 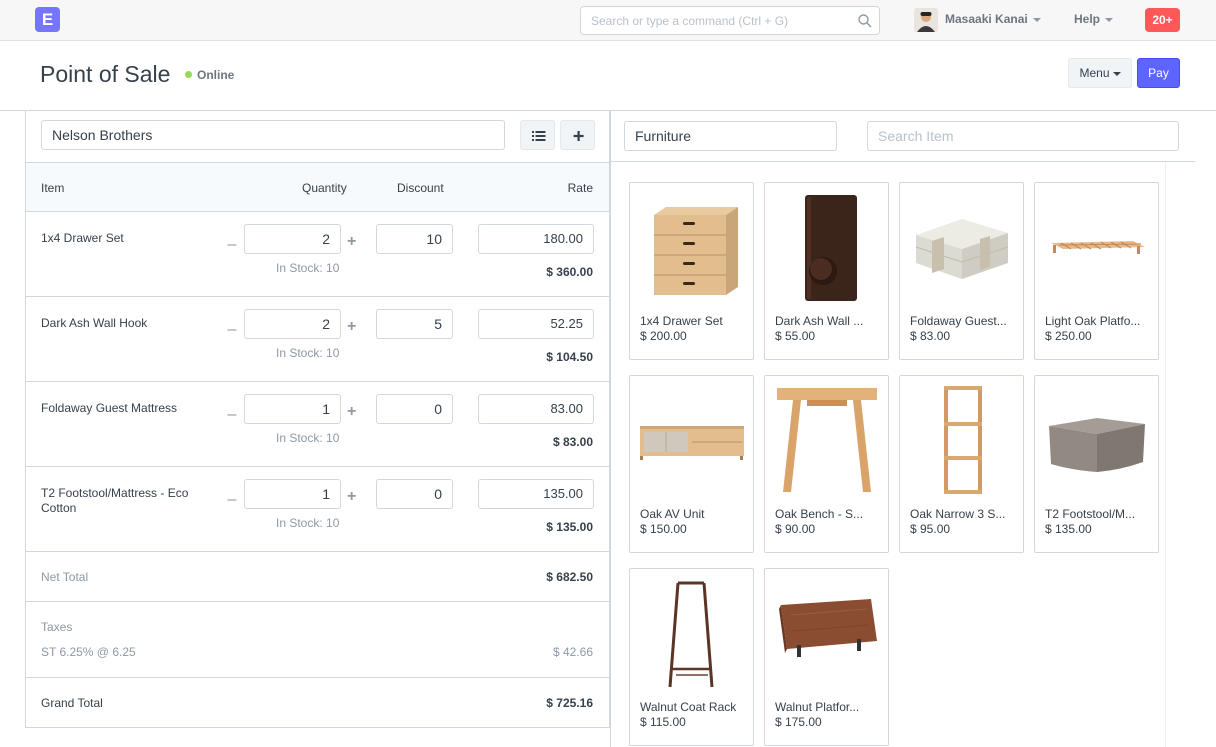 I want to click on item-card: Dark Ash Wall ... $ 55.00, so click(x=826, y=271).